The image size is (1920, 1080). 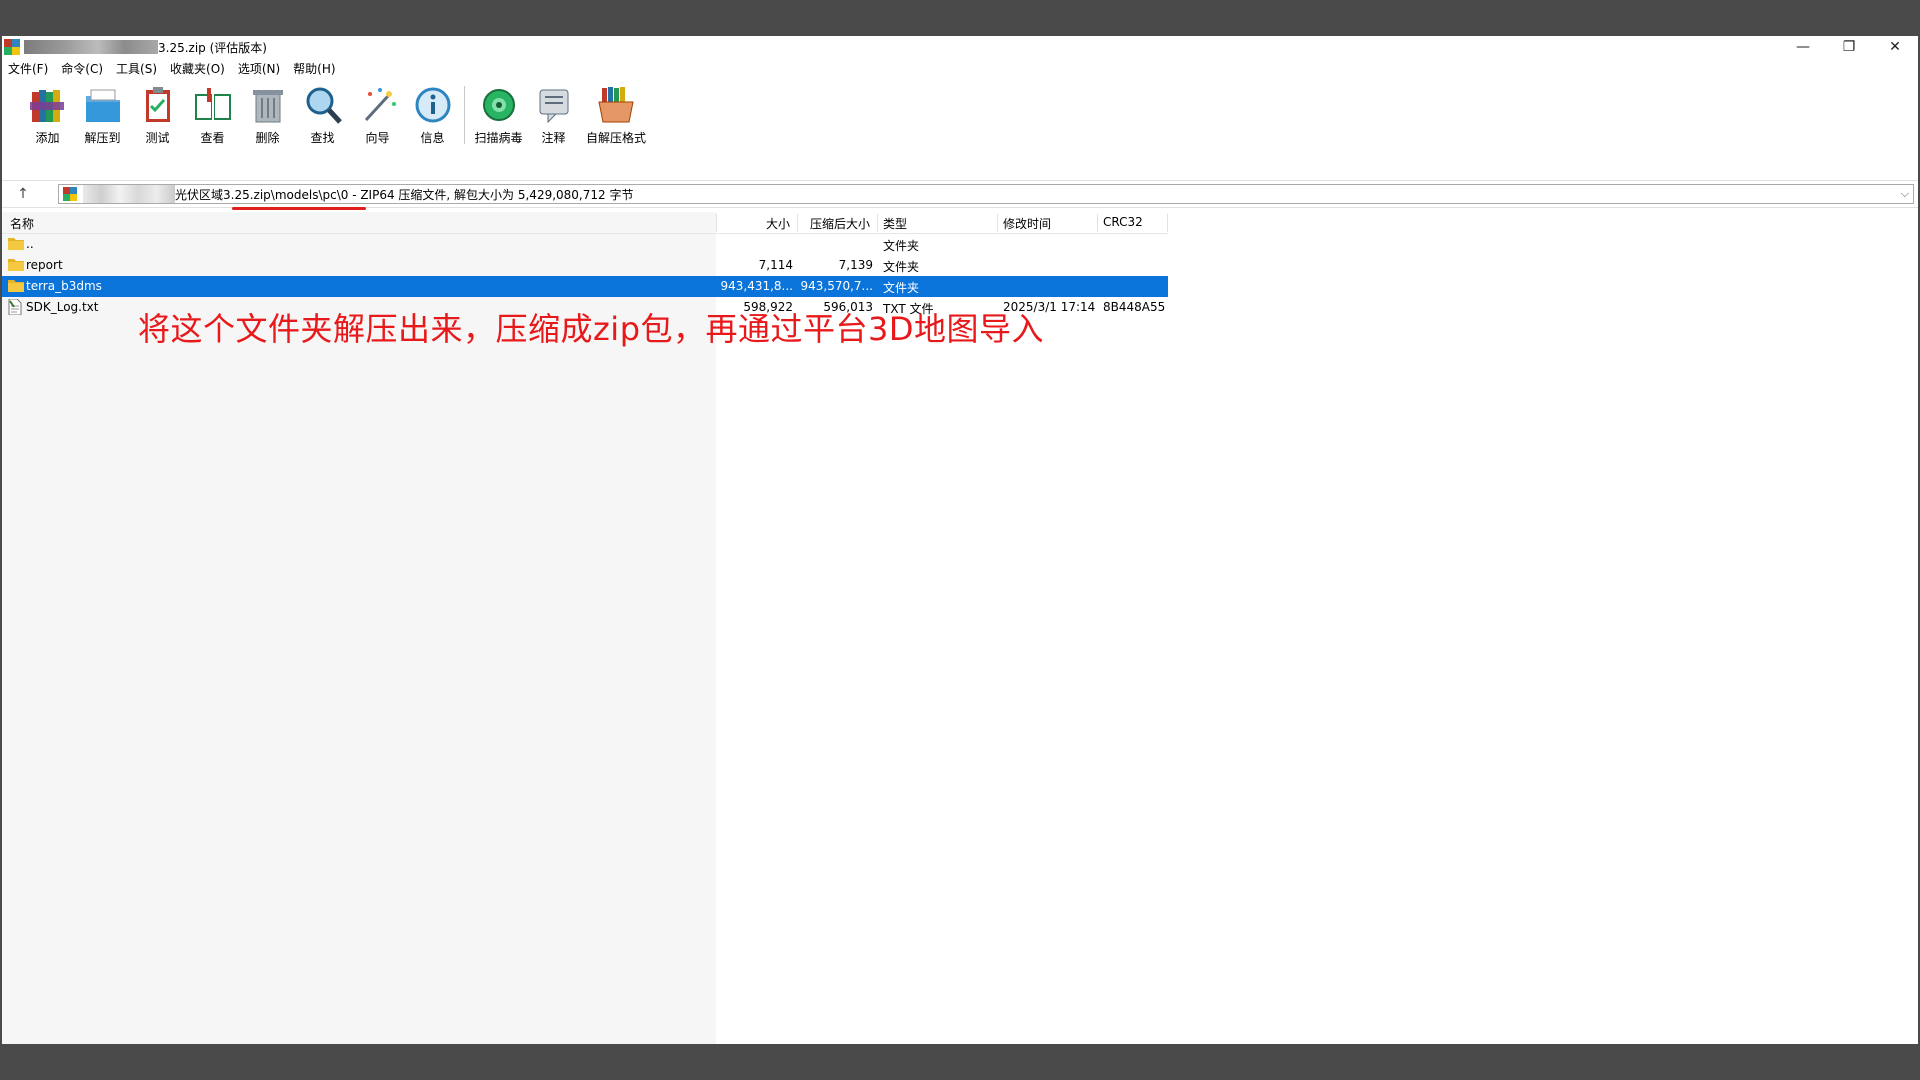 I want to click on delete-button: 删除, so click(x=267, y=128).